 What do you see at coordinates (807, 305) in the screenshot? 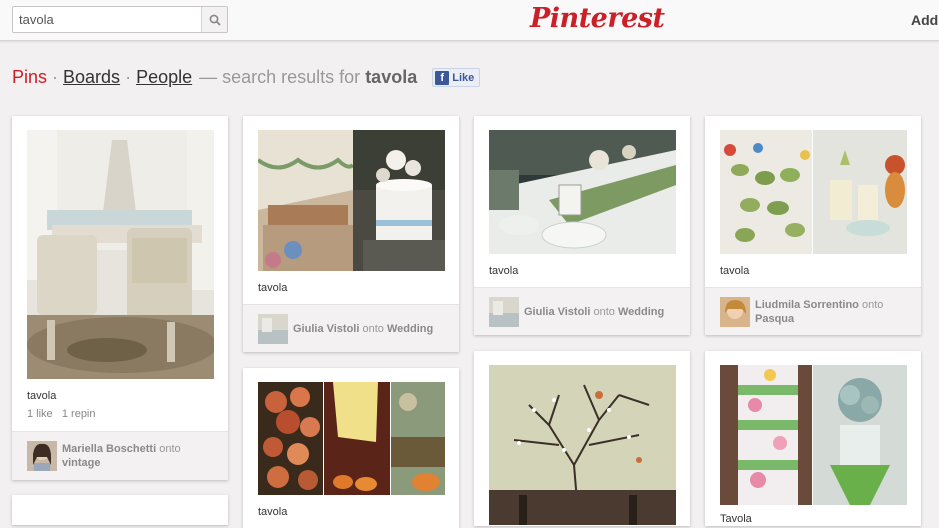
I see `pinner-name: Liudmila Sorrentino` at bounding box center [807, 305].